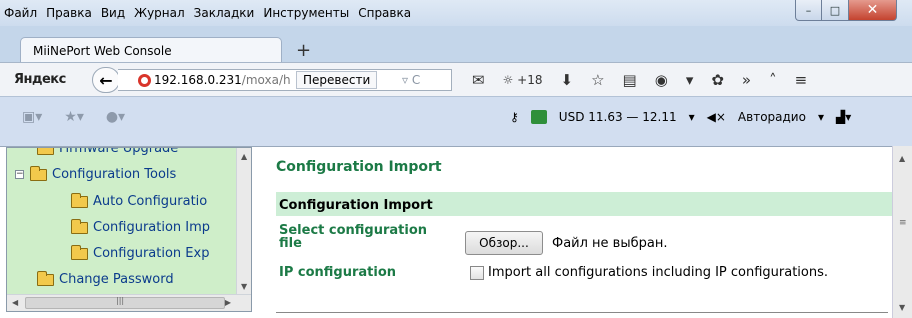 The image size is (912, 318). I want to click on extension-star-icon: ★▾, so click(74, 117).